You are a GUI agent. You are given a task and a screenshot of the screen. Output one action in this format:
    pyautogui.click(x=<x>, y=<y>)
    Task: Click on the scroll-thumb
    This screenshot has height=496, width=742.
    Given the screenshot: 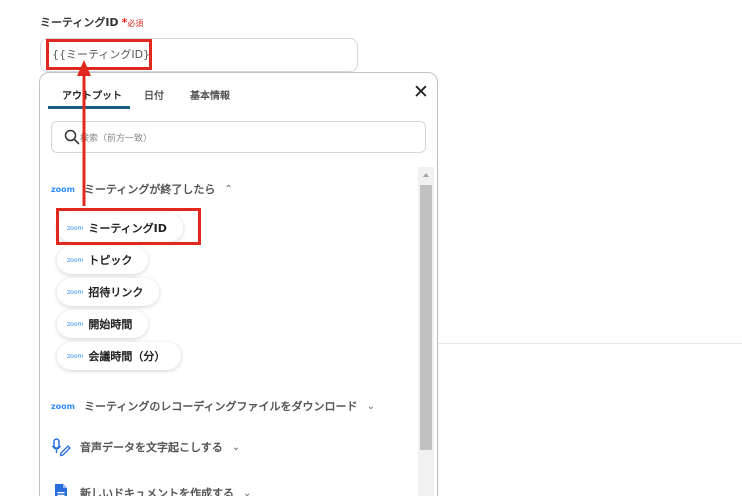 What is the action you would take?
    pyautogui.click(x=426, y=317)
    